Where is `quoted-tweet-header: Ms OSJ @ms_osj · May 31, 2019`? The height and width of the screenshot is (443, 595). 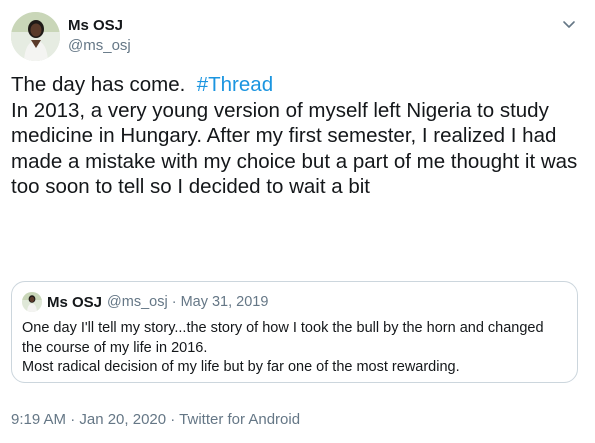
quoted-tweet-header: Ms OSJ @ms_osj · May 31, 2019 is located at coordinates (145, 302).